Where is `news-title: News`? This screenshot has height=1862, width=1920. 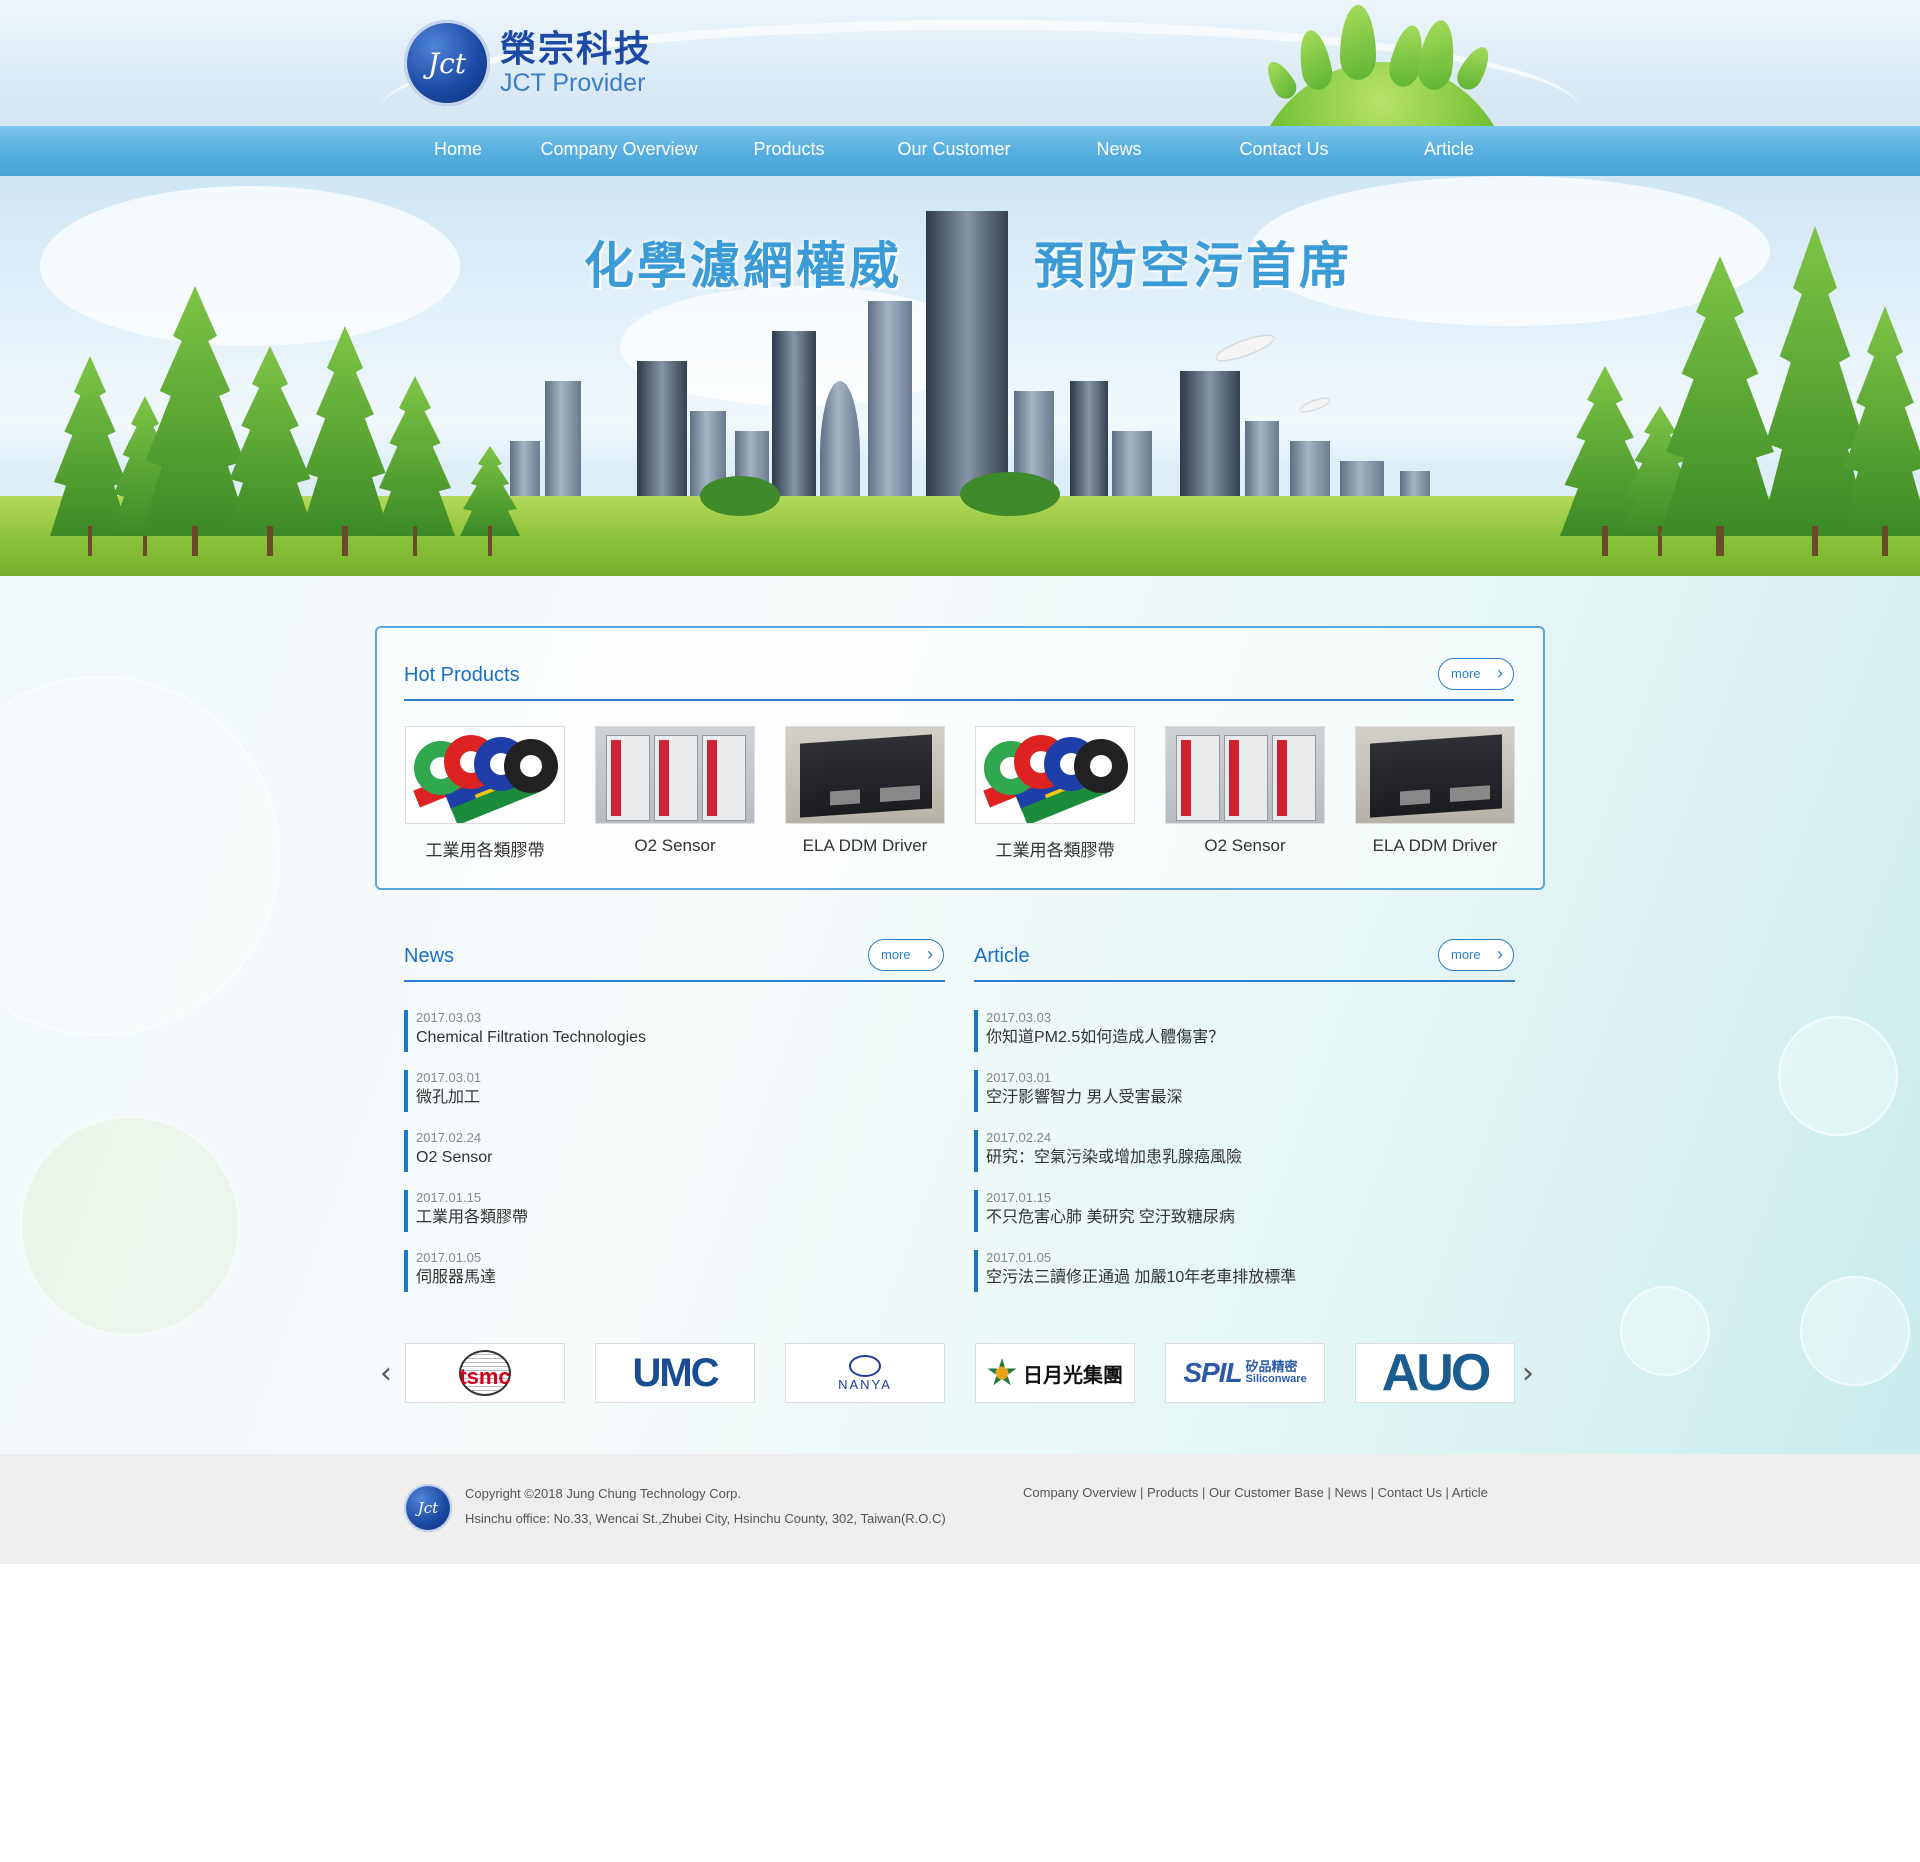
news-title: News is located at coordinates (429, 956).